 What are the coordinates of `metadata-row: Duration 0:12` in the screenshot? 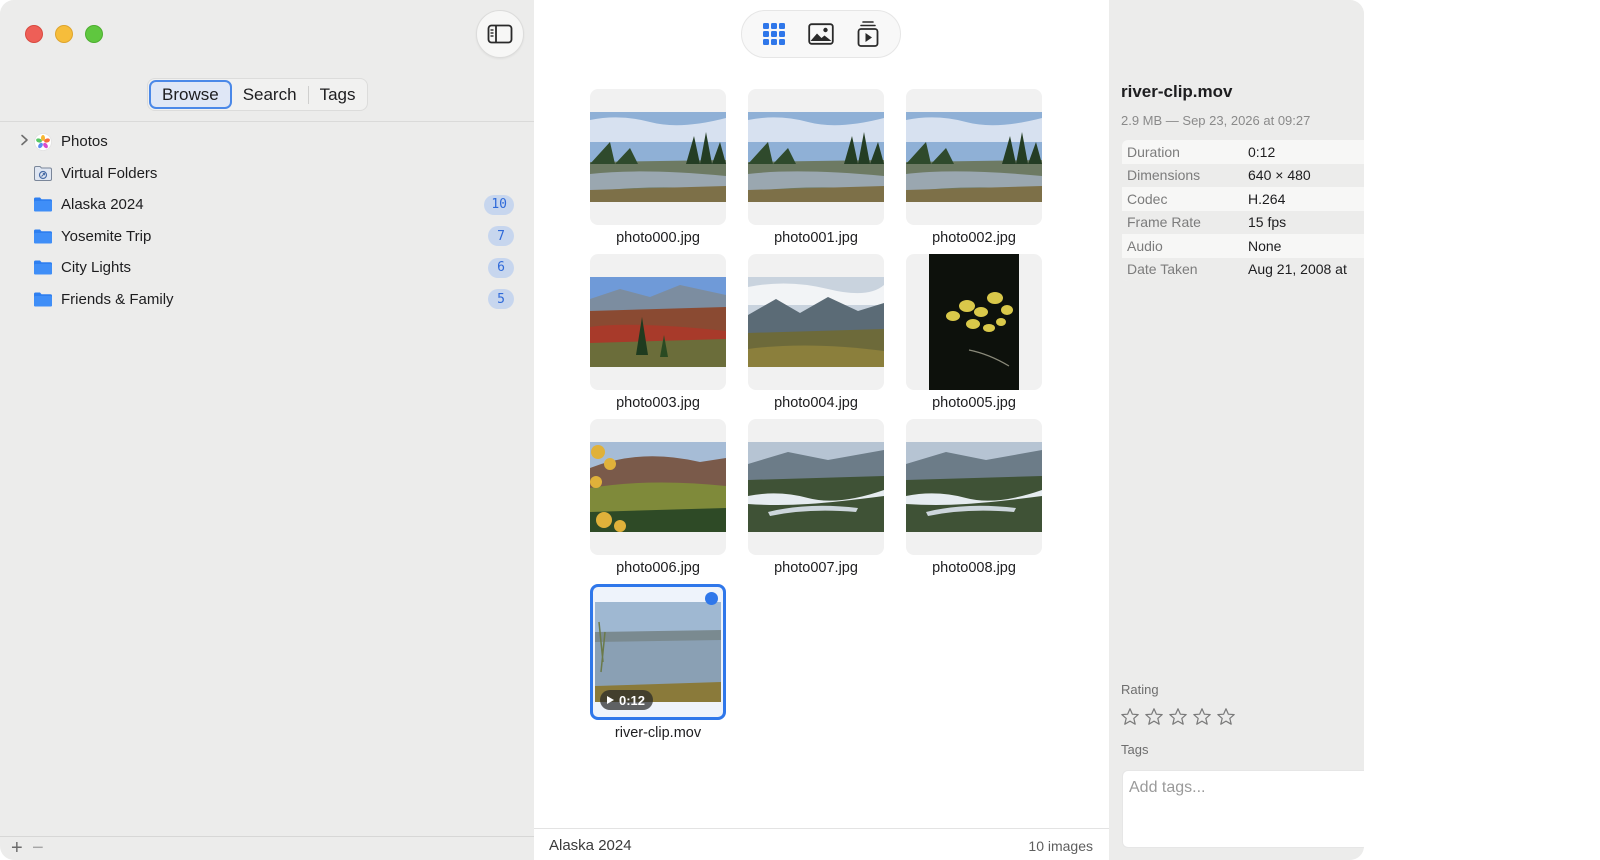 It's located at (1243, 152).